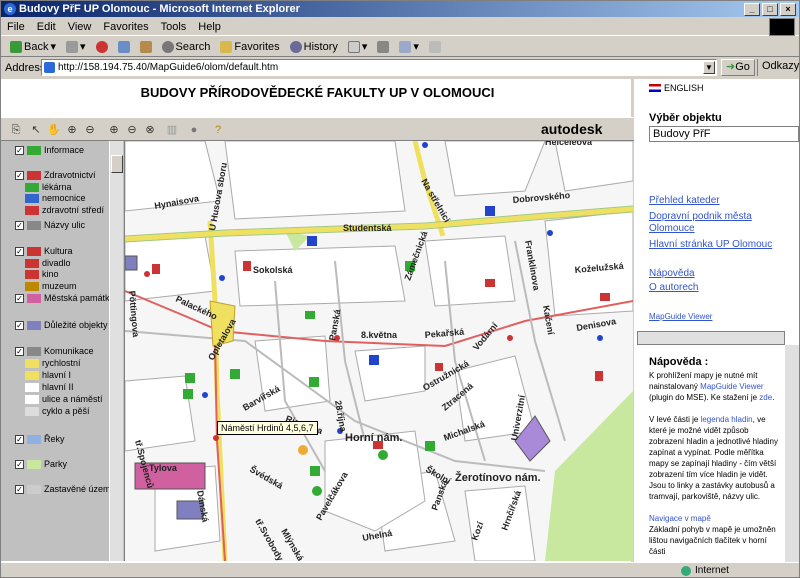 The width and height of the screenshot is (800, 578). What do you see at coordinates (788, 9) in the screenshot?
I see `close-button: ×` at bounding box center [788, 9].